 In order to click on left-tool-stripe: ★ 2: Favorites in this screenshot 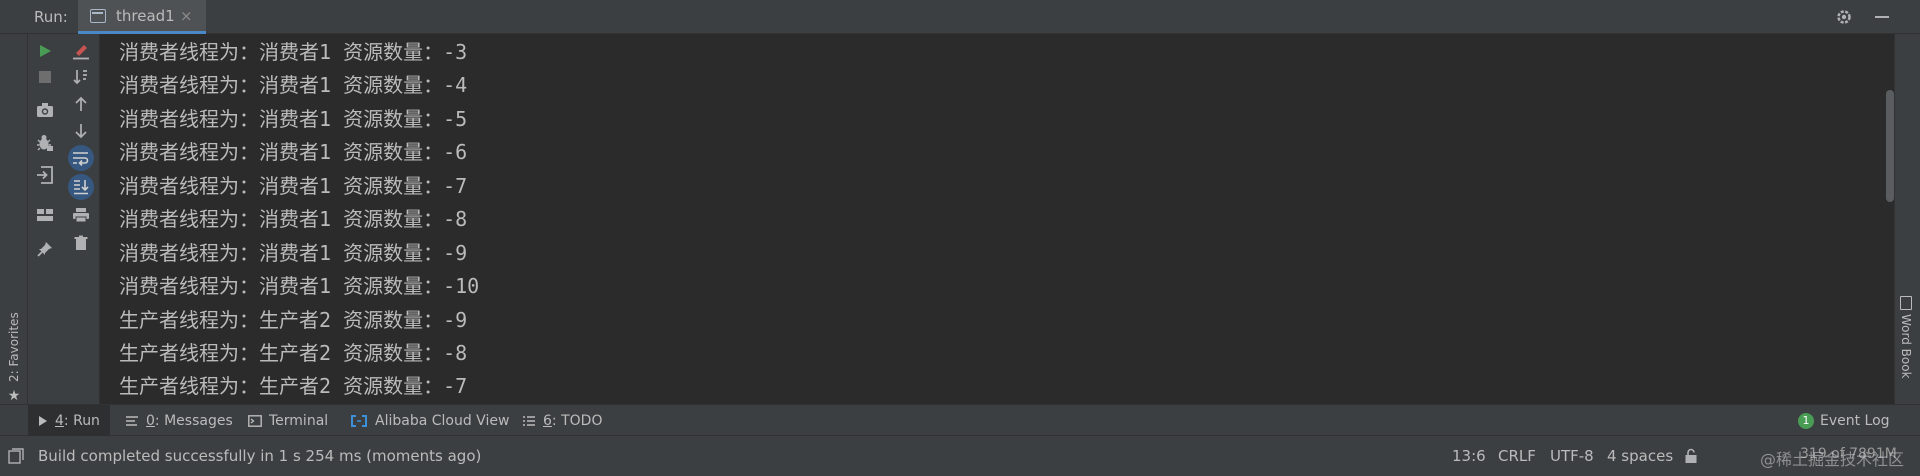, I will do `click(14, 219)`.